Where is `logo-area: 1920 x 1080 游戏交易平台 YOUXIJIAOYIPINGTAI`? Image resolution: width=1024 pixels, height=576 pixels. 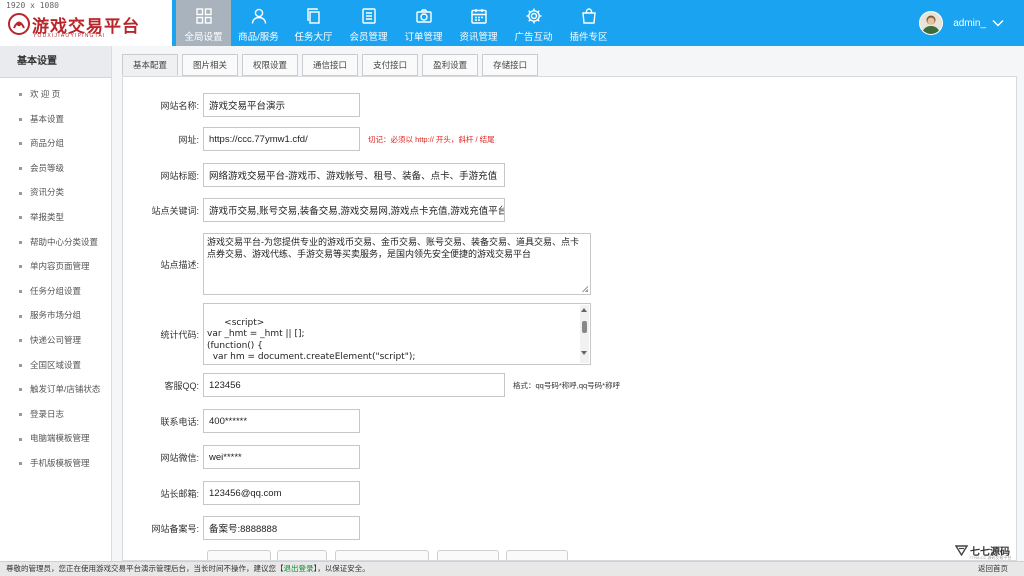 logo-area: 1920 x 1080 游戏交易平台 YOUXIJIAOYIPINGTAI is located at coordinates (86, 23).